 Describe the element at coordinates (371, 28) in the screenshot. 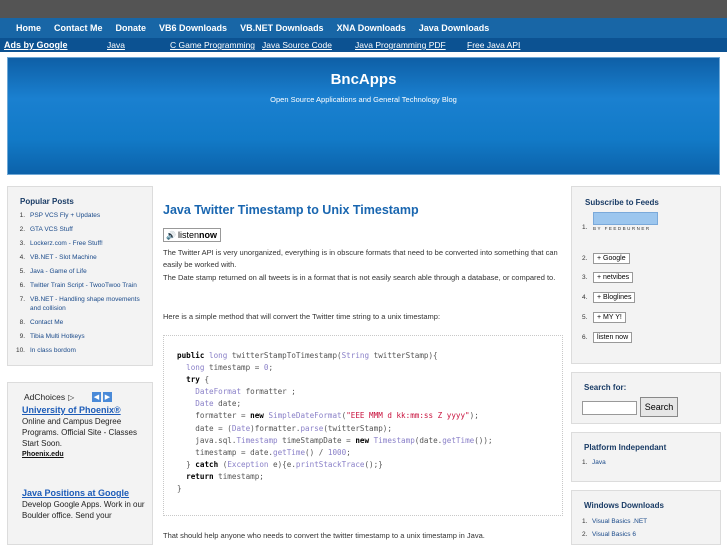

I see `nav-xna-downloads: XNA Downloads` at that location.